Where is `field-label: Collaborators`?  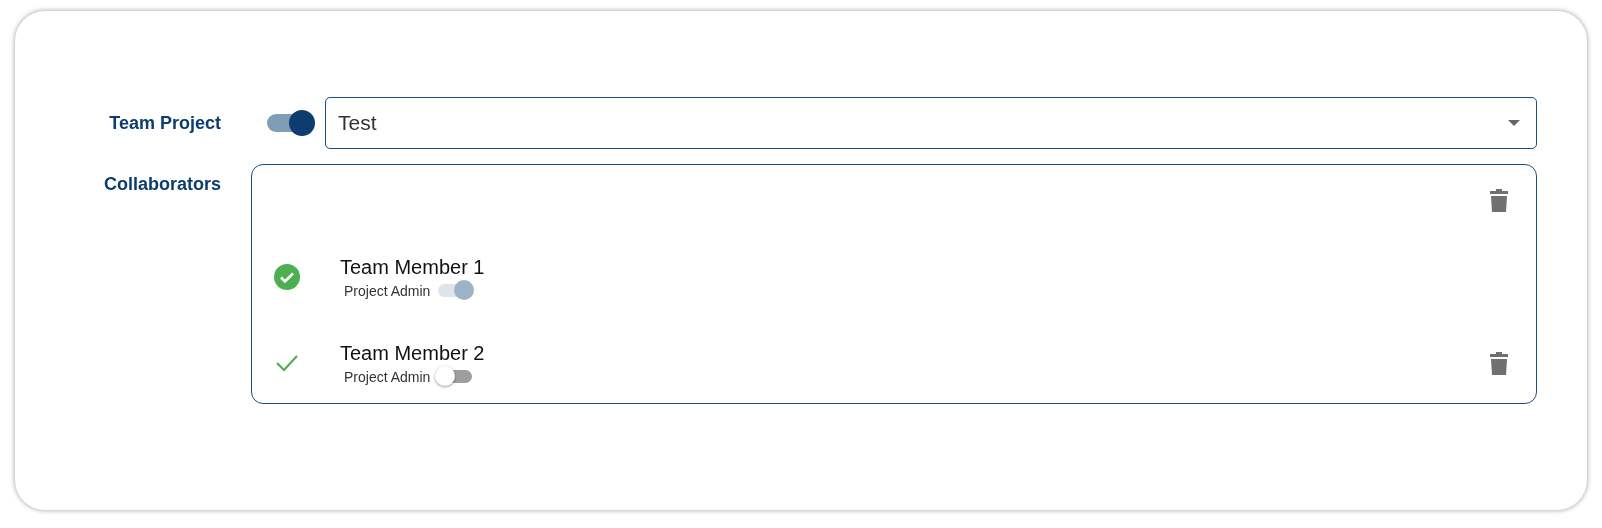 field-label: Collaborators is located at coordinates (161, 184).